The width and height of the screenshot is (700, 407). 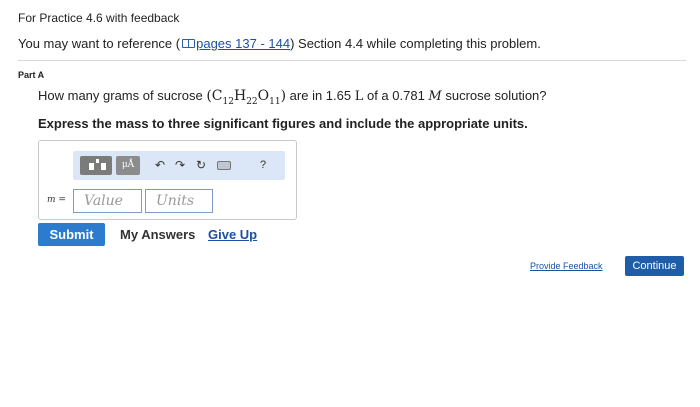 I want to click on mass-variable: m, so click(x=51, y=200).